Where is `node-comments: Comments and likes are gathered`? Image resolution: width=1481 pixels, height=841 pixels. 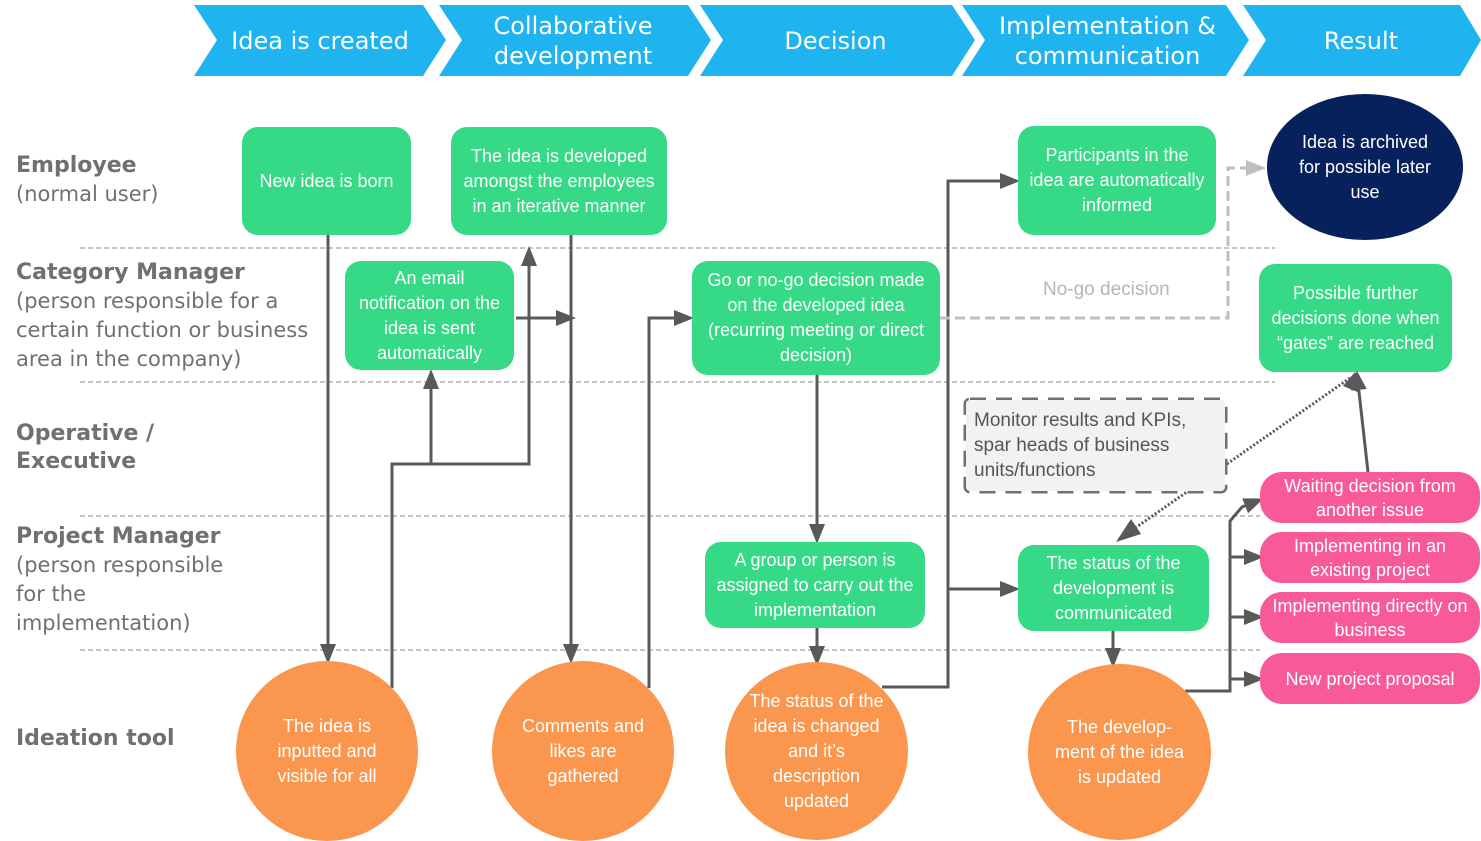 node-comments: Comments and likes are gathered is located at coordinates (583, 751).